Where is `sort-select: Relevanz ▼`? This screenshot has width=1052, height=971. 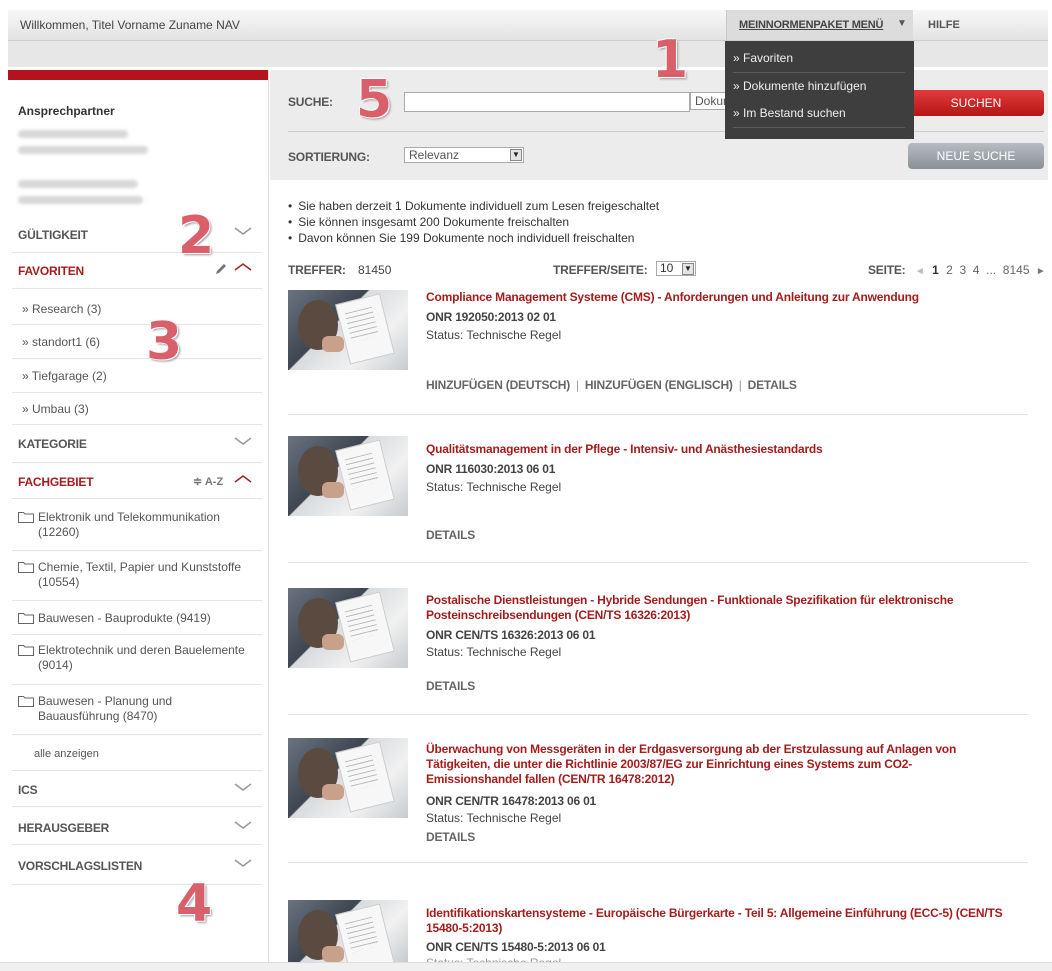
sort-select: Relevanz ▼ is located at coordinates (464, 155).